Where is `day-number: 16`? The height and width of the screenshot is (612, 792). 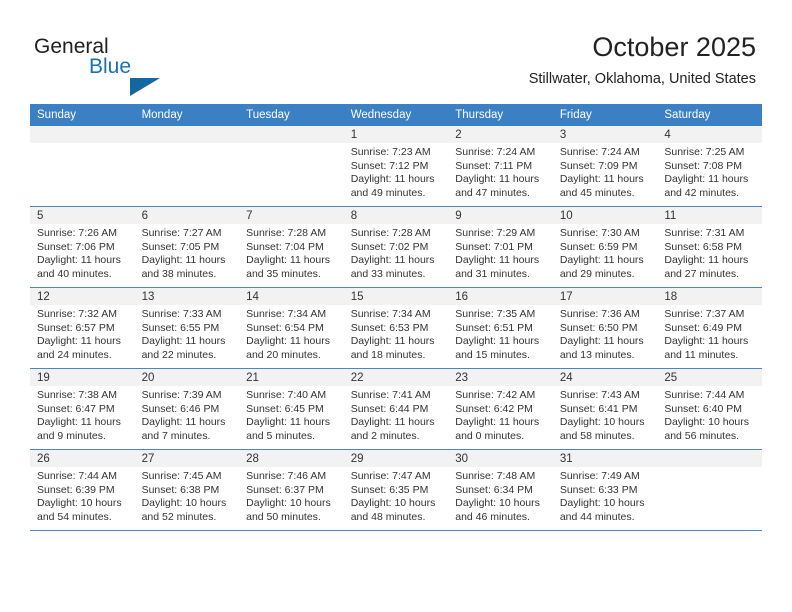
day-number: 16 is located at coordinates (500, 296).